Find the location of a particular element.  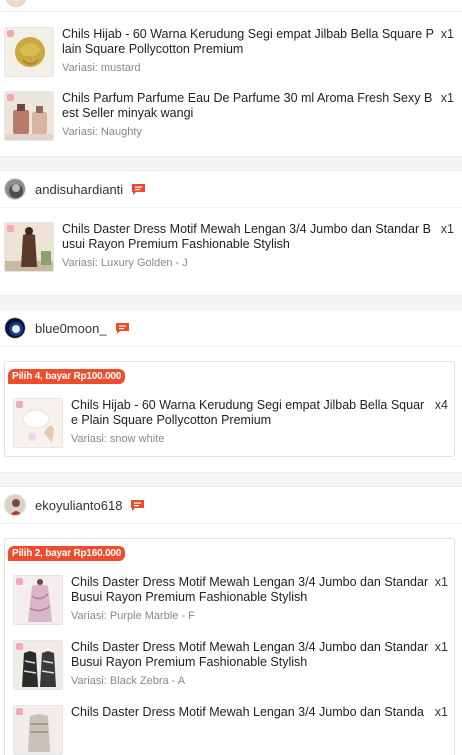

top-border is located at coordinates (231, 11).